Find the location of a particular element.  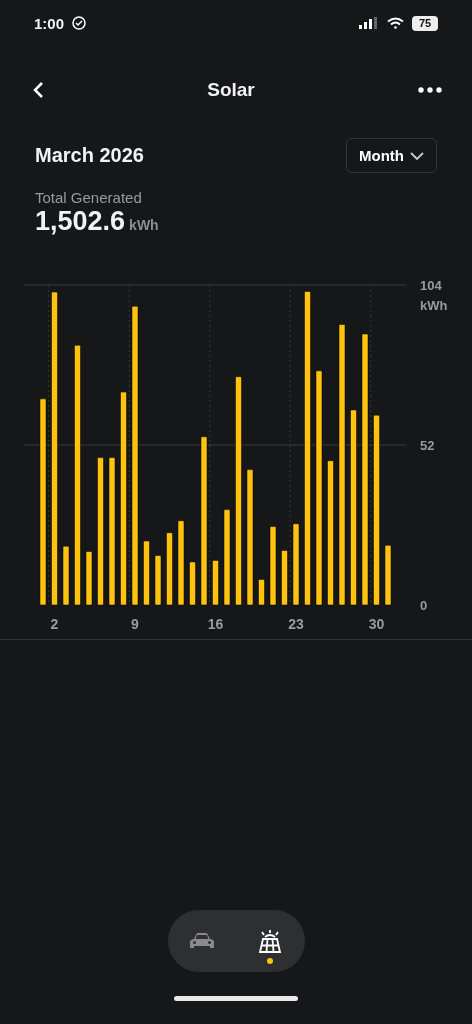

axis-unit: kWh is located at coordinates (434, 305).